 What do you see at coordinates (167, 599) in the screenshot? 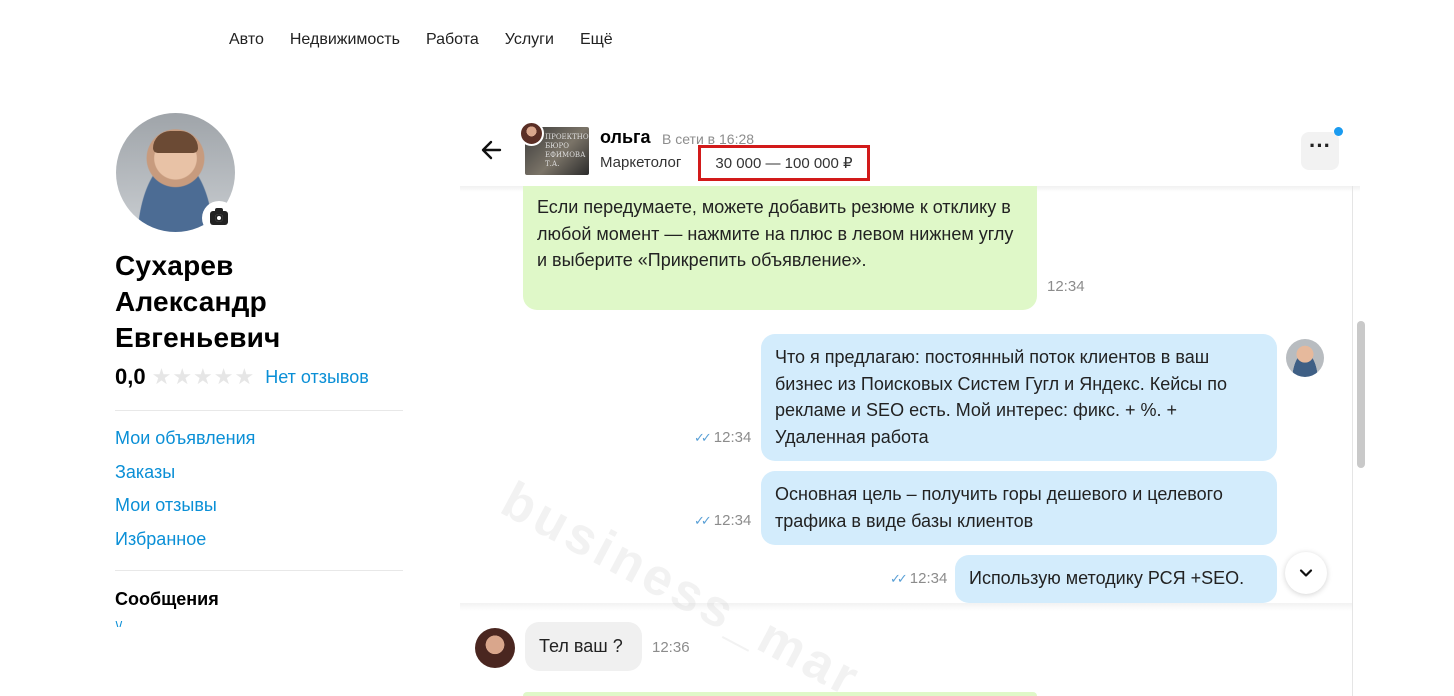
I see `messages-heading: Сообщения` at bounding box center [167, 599].